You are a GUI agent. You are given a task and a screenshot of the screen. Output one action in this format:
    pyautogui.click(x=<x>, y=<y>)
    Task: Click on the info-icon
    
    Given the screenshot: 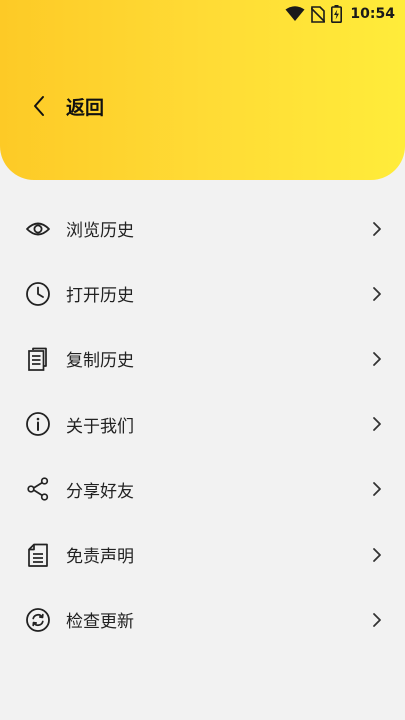 What is the action you would take?
    pyautogui.click(x=38, y=424)
    